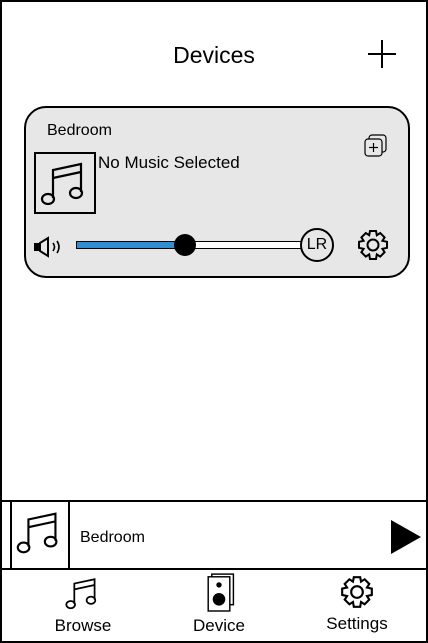 The width and height of the screenshot is (428, 643). Describe the element at coordinates (376, 146) in the screenshot. I see `group-icon` at that location.